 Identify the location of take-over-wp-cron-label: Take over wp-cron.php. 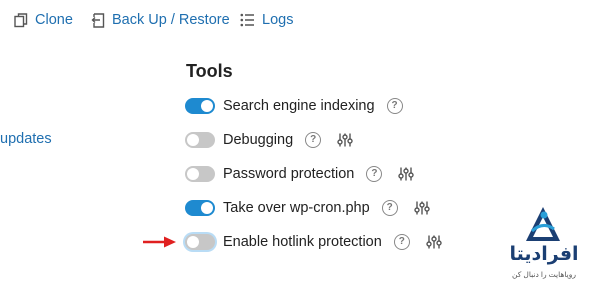
(296, 208).